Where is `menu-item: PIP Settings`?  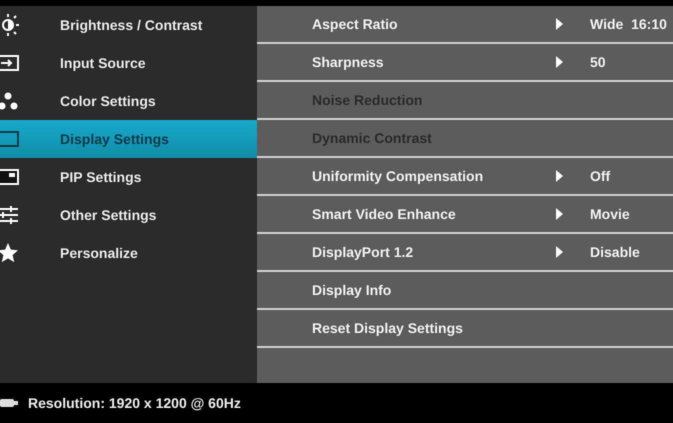 menu-item: PIP Settings is located at coordinates (128, 177).